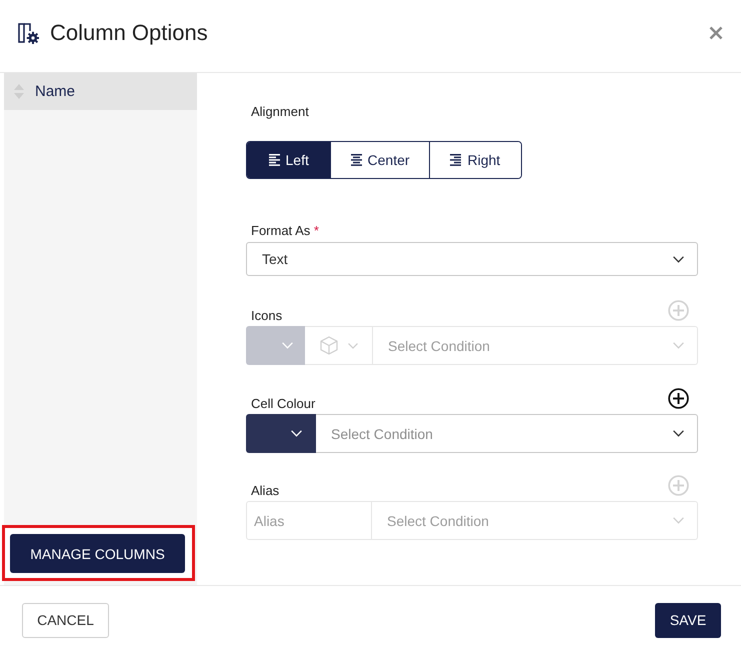 The width and height of the screenshot is (741, 650). I want to click on dialog-title: Column Options, so click(129, 33).